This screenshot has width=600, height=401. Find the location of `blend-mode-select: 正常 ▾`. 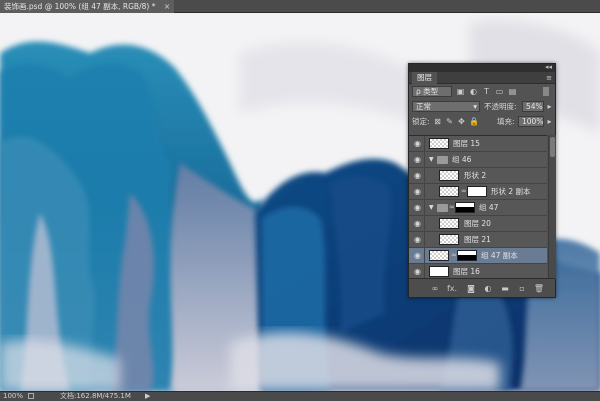

blend-mode-select: 正常 ▾ is located at coordinates (446, 106).